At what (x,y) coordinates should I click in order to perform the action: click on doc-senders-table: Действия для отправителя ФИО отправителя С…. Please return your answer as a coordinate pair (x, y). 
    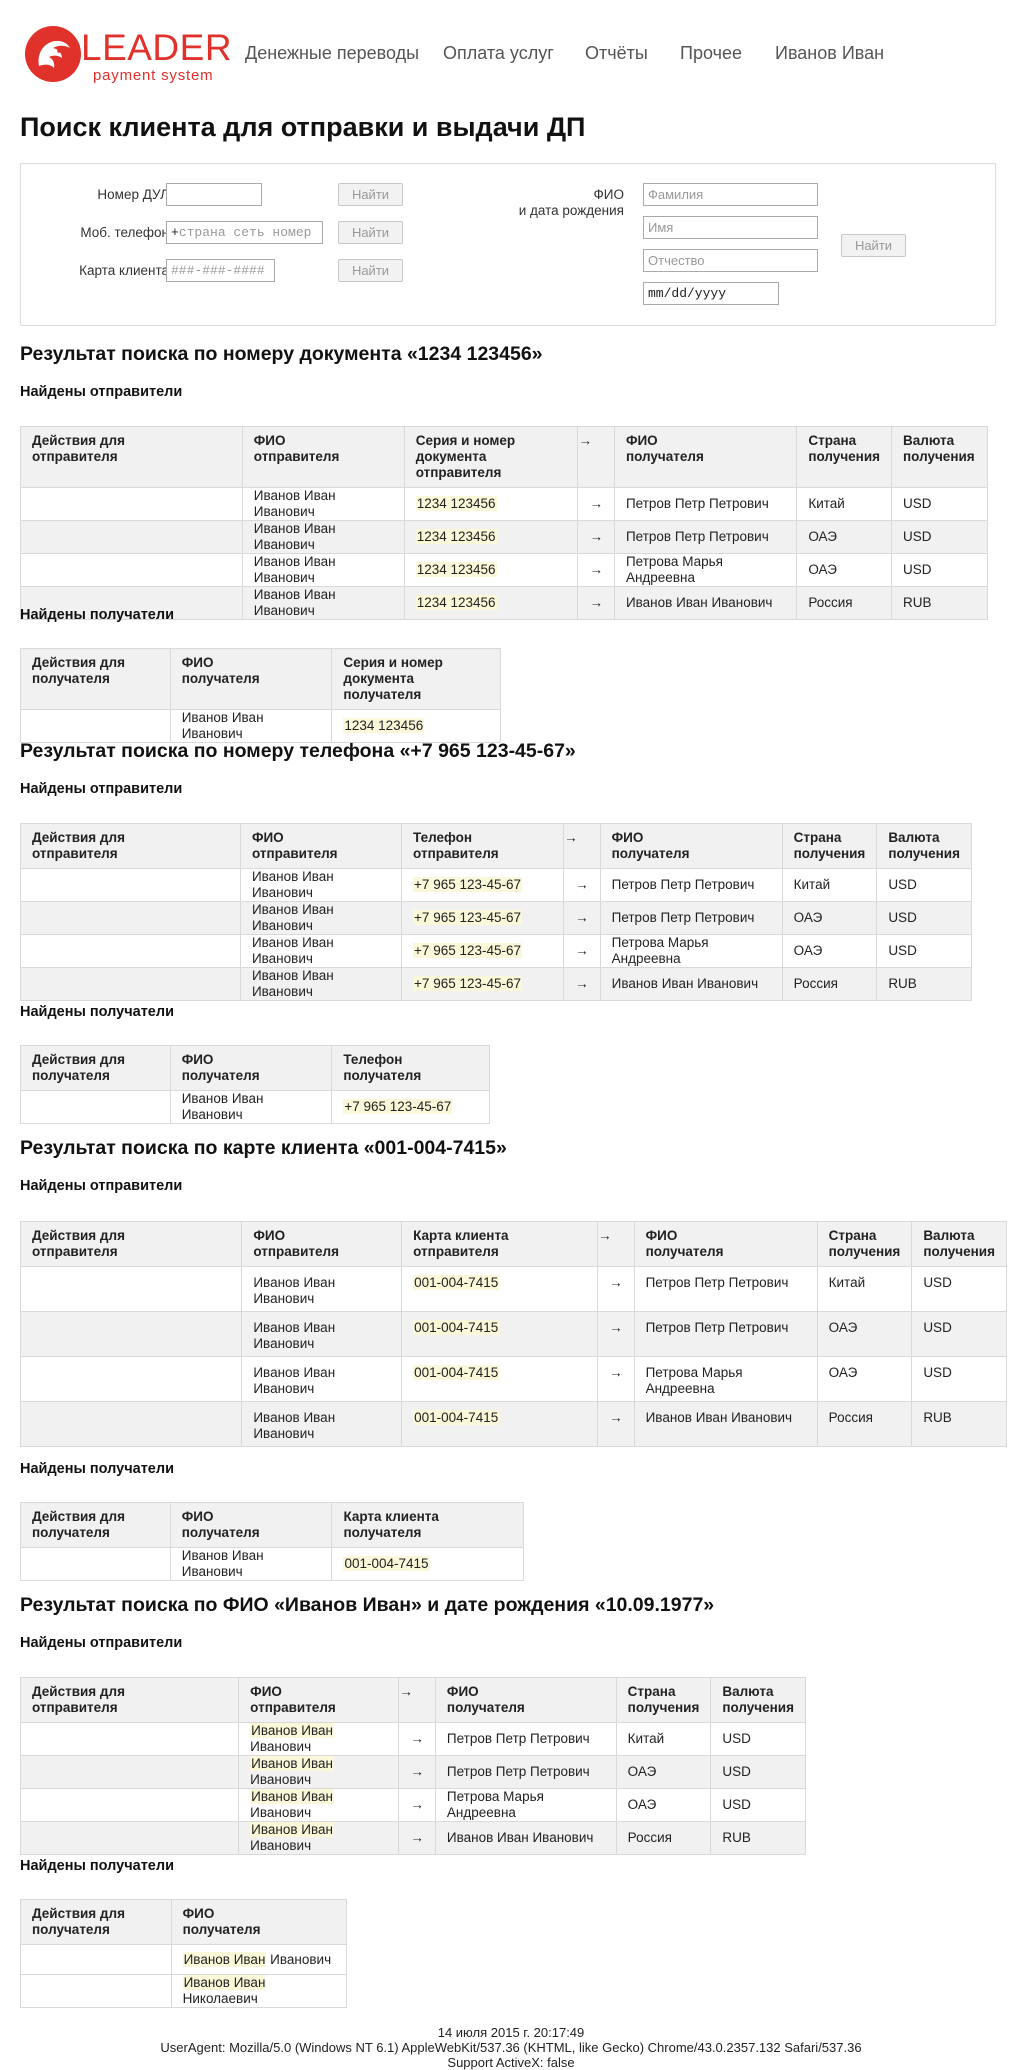
    Looking at the image, I should click on (504, 523).